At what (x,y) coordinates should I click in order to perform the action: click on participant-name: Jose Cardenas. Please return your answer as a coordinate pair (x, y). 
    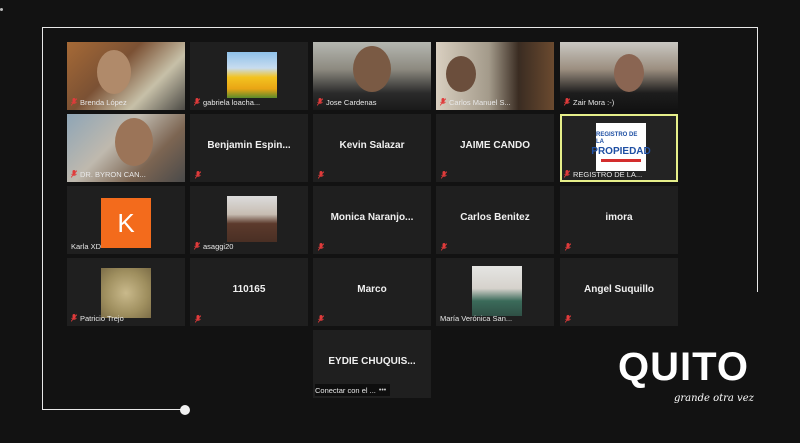
    Looking at the image, I should click on (351, 102).